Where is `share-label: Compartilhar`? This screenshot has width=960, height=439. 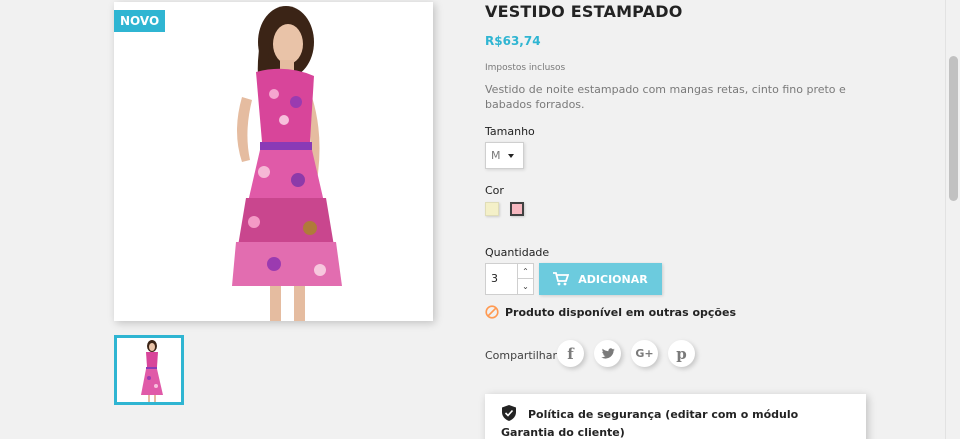 share-label: Compartilhar is located at coordinates (521, 355).